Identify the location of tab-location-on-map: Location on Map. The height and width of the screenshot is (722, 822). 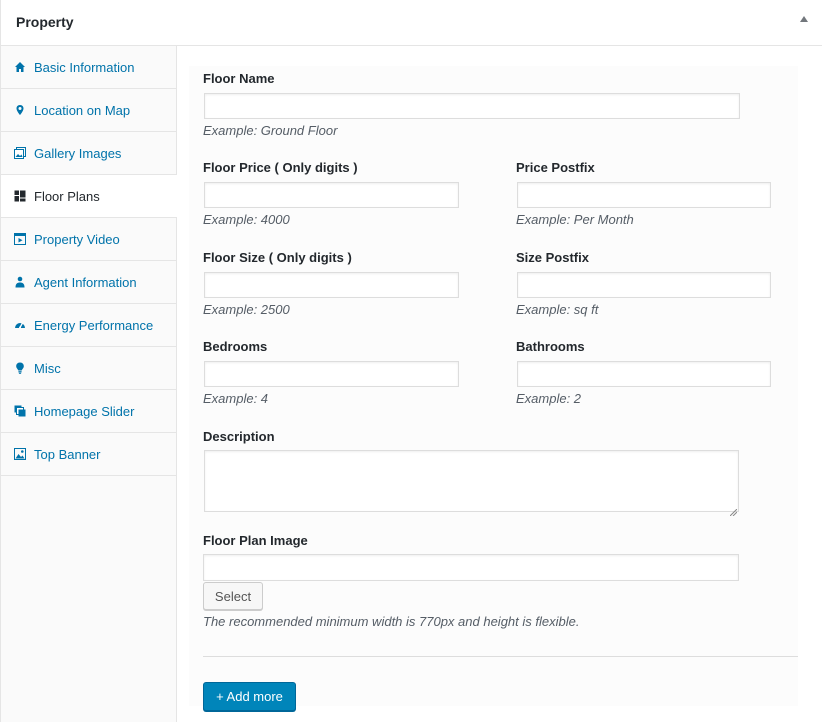
(88, 110).